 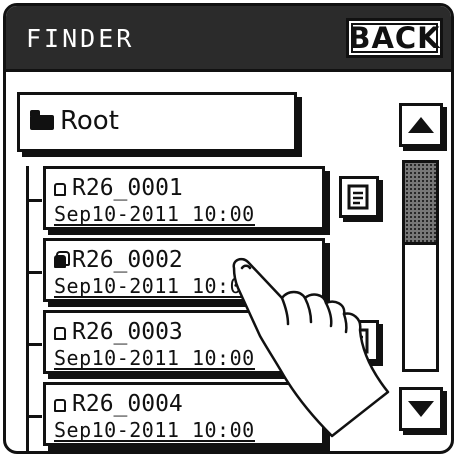 What do you see at coordinates (184, 342) in the screenshot?
I see `file-item: R26_0003 Sep10-2011 10:00` at bounding box center [184, 342].